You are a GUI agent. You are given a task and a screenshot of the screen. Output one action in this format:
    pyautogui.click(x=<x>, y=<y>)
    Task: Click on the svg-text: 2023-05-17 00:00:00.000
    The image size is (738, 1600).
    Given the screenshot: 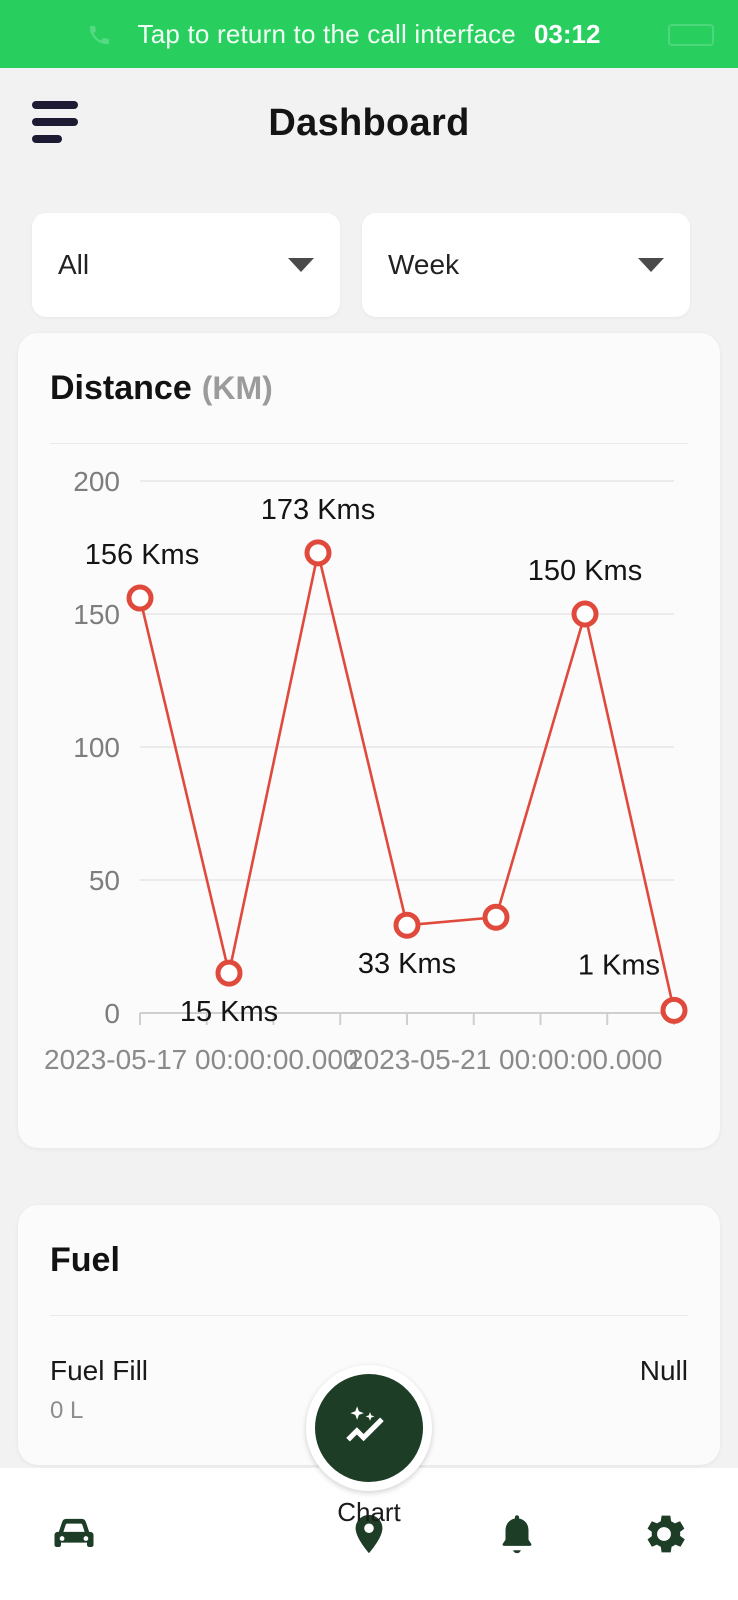 What is the action you would take?
    pyautogui.click(x=201, y=1059)
    